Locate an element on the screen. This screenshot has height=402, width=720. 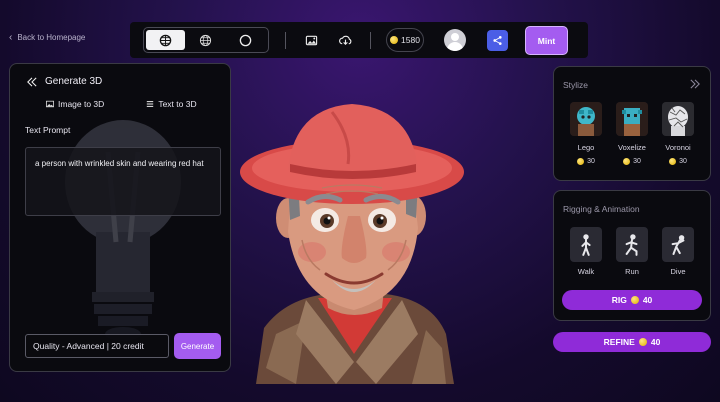
stylize-panel: Stylize Lego 30 Voxelize 30 Voronoi 30 is located at coordinates (632, 123).